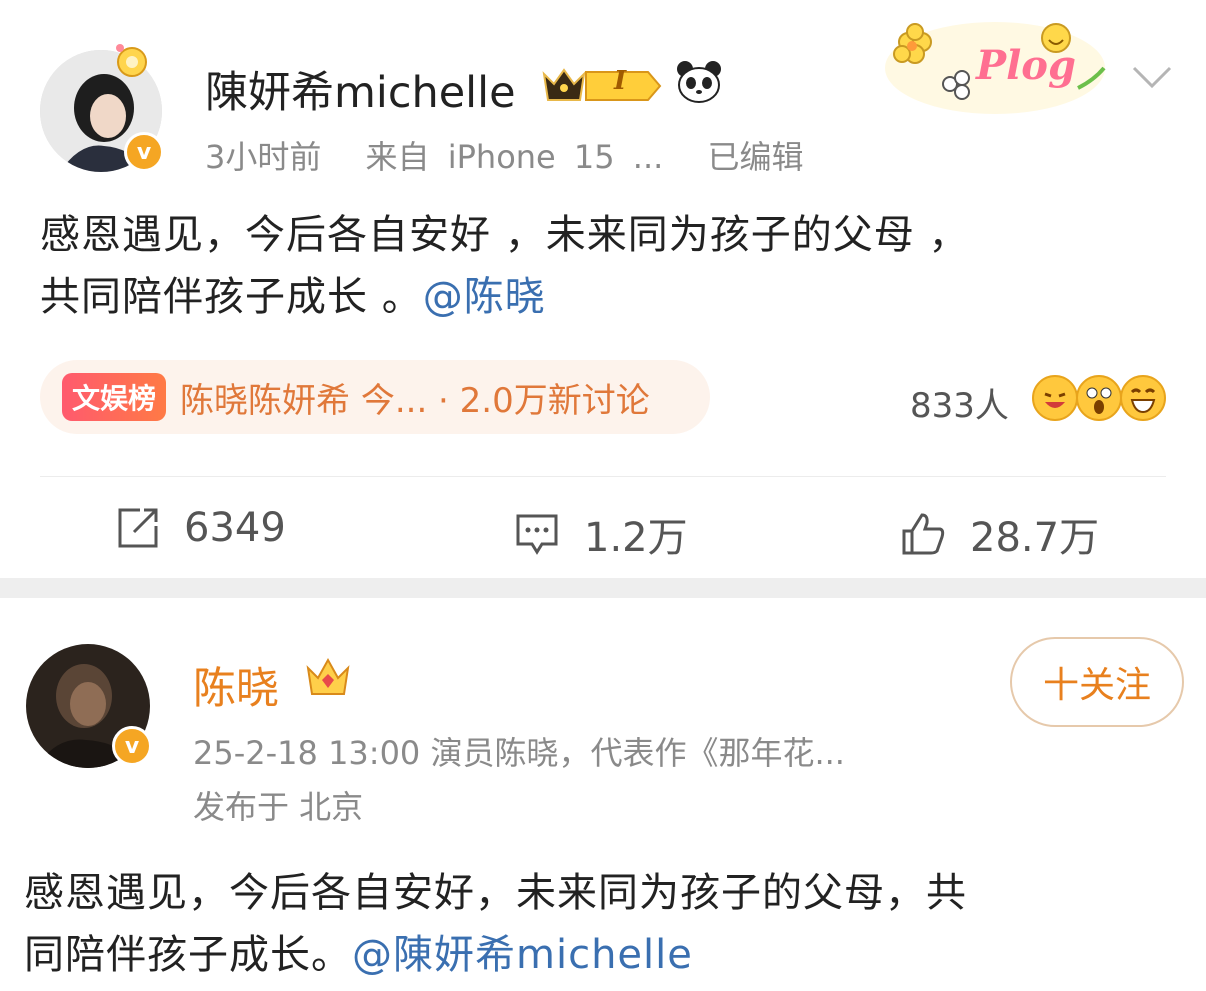 This screenshot has height=991, width=1206. I want to click on like-count: 28.7万, so click(1035, 538).